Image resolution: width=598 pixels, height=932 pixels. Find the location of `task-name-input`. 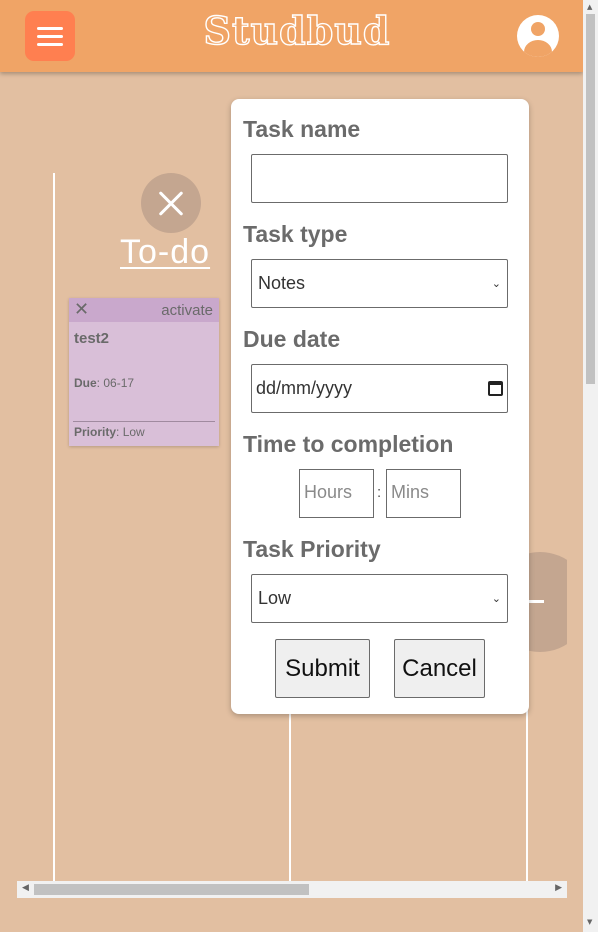

task-name-input is located at coordinates (379, 178).